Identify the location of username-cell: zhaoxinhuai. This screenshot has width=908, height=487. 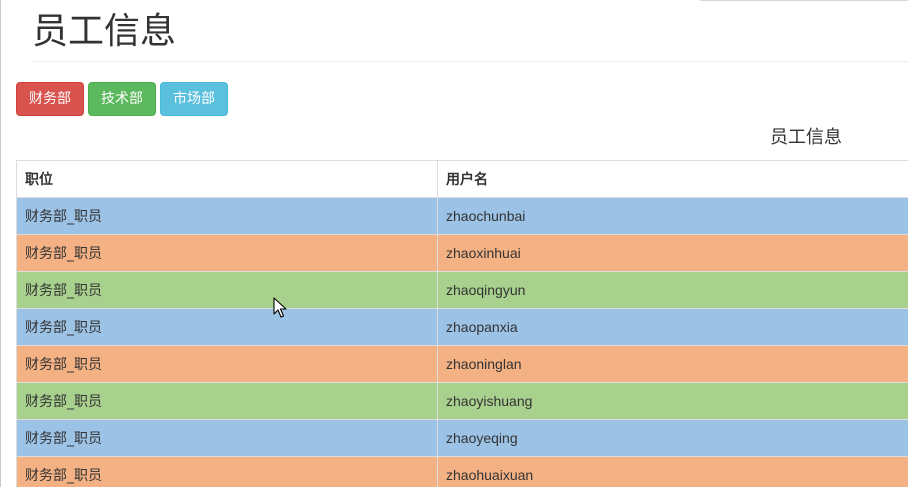
(672, 253).